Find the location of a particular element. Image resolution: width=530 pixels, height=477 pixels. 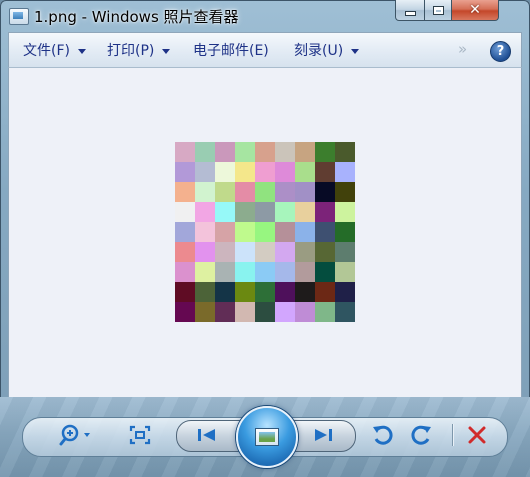

delete-icon is located at coordinates (477, 435).